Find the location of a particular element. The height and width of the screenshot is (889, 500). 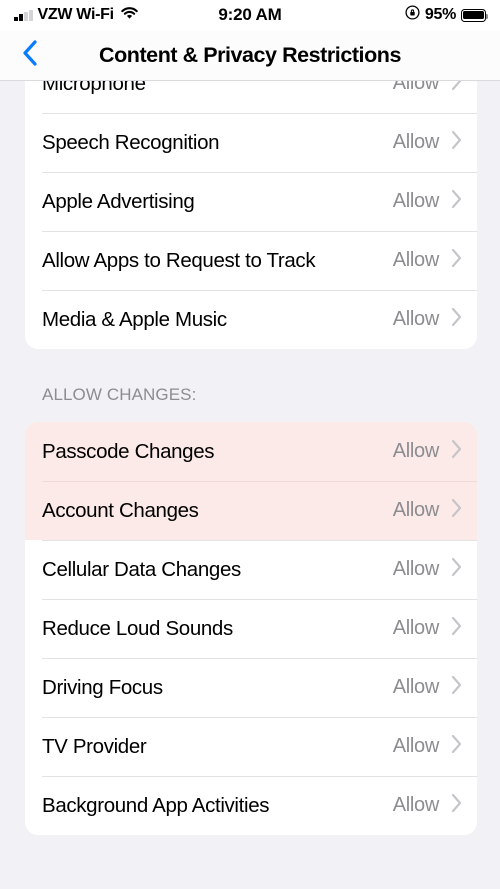

status-bar-right: 95% is located at coordinates (385, 15).